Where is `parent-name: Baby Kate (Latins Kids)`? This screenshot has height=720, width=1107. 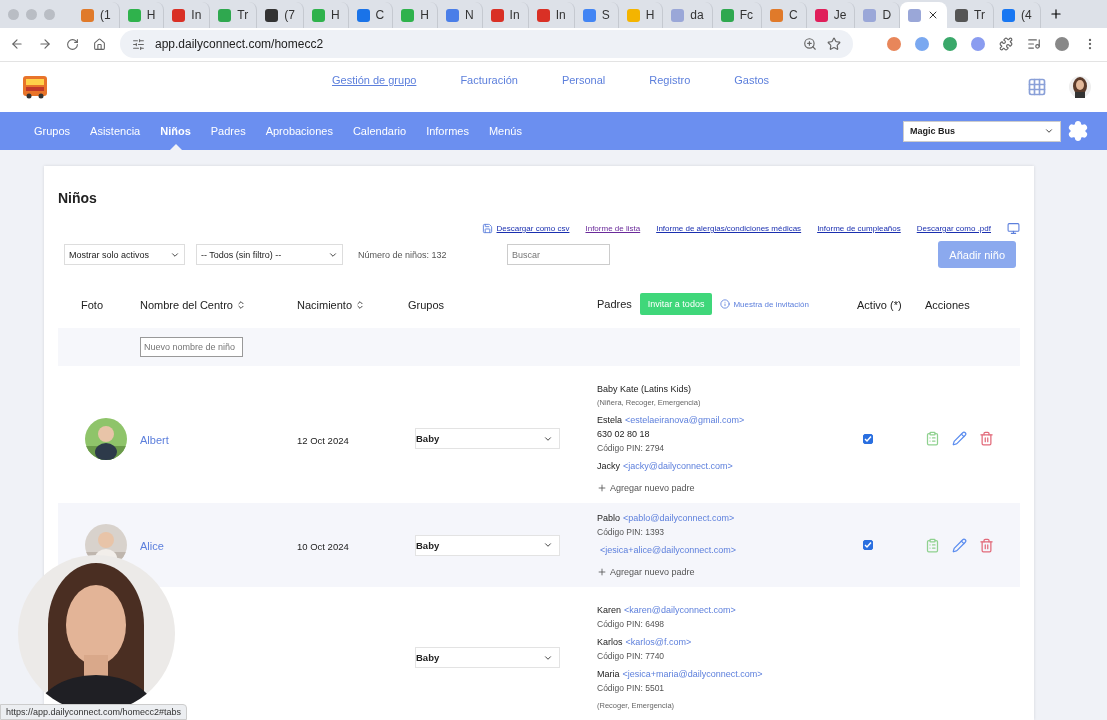 parent-name: Baby Kate (Latins Kids) is located at coordinates (644, 389).